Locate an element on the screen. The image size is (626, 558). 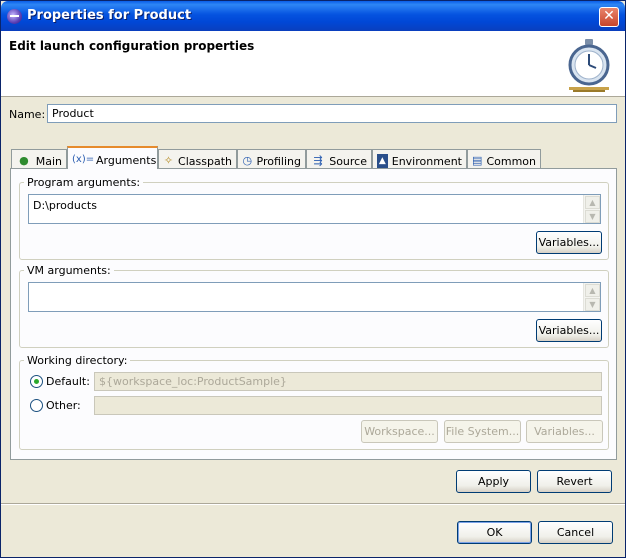
revert-button: Revert is located at coordinates (574, 481).